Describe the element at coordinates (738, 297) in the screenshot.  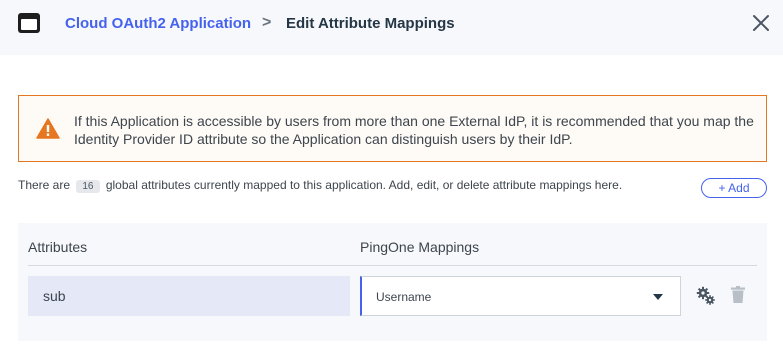
I see `delete-trash-icon` at that location.